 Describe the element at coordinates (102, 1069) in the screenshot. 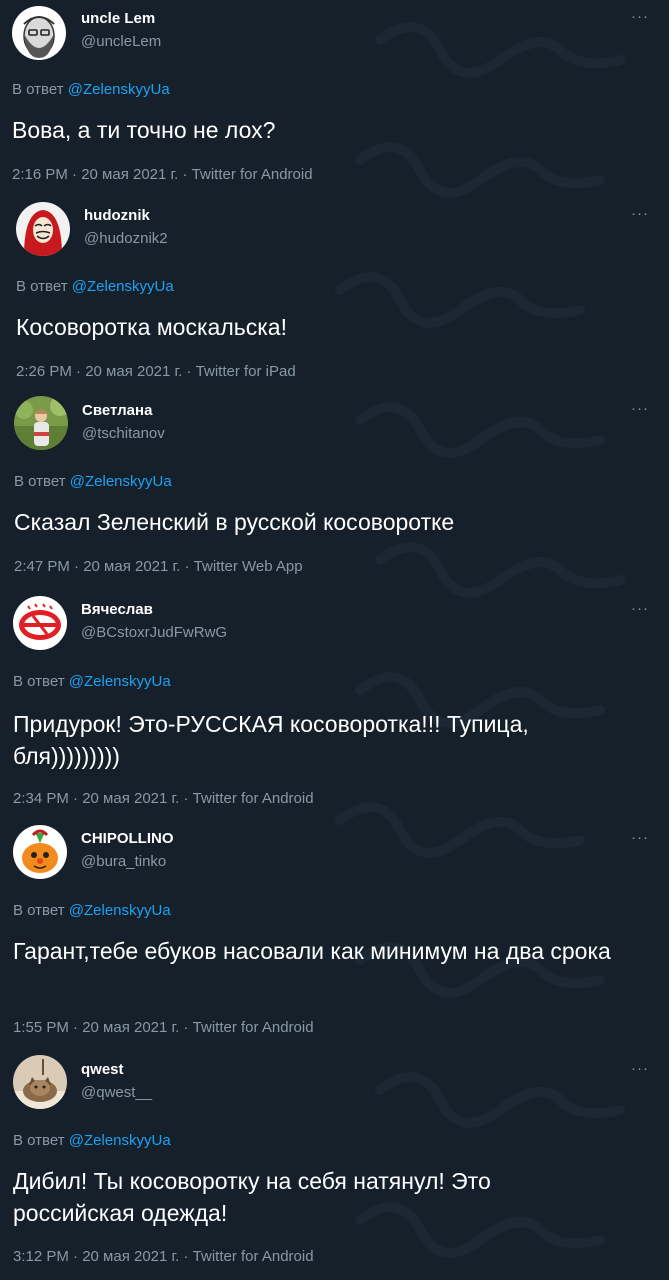

I see `user-name: qwest` at that location.